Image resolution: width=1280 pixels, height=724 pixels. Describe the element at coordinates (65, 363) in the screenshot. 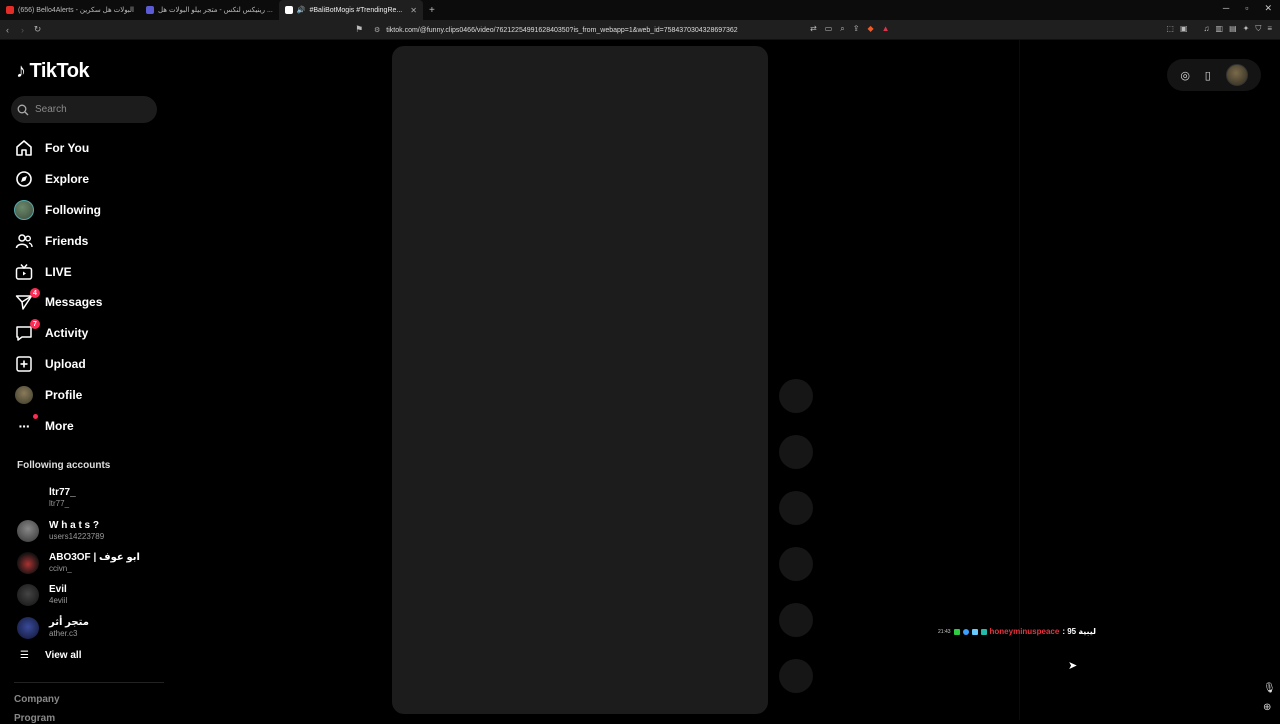

I see `nav-label: Upload` at that location.